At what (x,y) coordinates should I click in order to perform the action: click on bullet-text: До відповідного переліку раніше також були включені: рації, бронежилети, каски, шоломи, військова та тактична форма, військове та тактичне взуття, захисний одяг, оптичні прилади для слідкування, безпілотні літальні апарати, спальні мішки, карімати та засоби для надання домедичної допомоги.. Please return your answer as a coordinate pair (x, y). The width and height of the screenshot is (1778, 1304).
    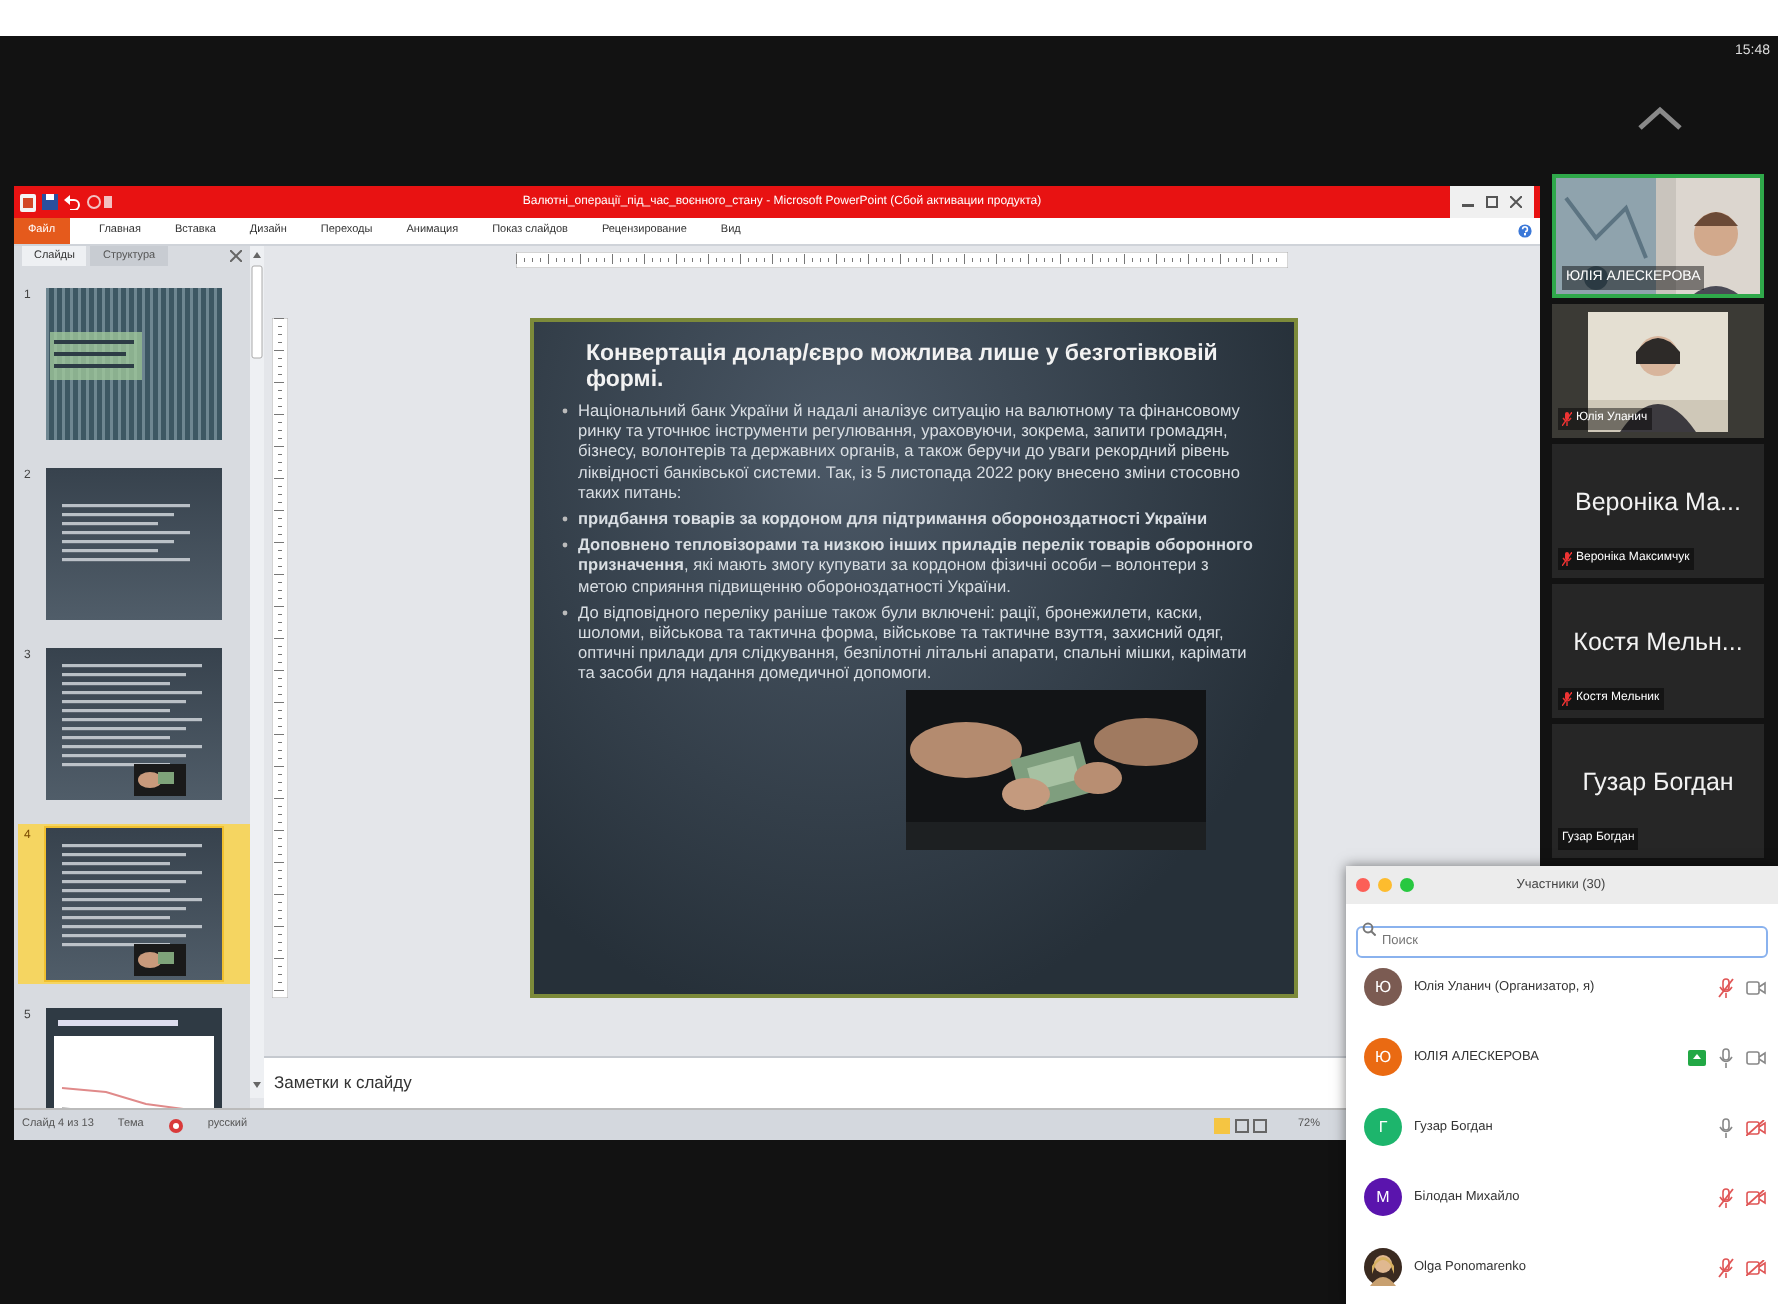
    Looking at the image, I should click on (913, 642).